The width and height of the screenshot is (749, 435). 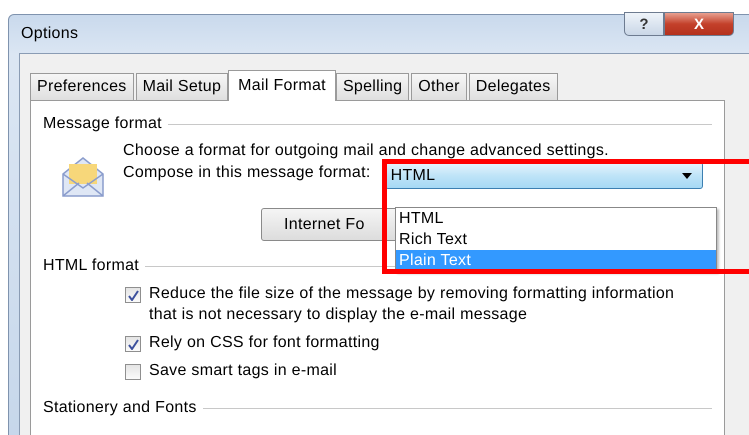 What do you see at coordinates (247, 173) in the screenshot?
I see `compose-label: Compose in this message format:` at bounding box center [247, 173].